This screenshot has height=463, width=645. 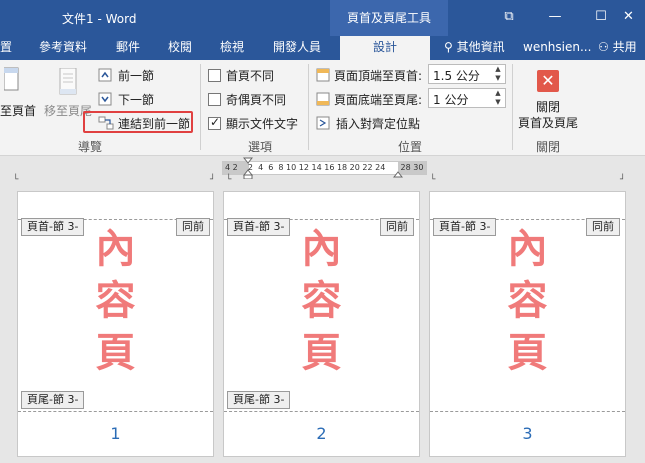 I want to click on show-document-text-checkbox, so click(x=214, y=122).